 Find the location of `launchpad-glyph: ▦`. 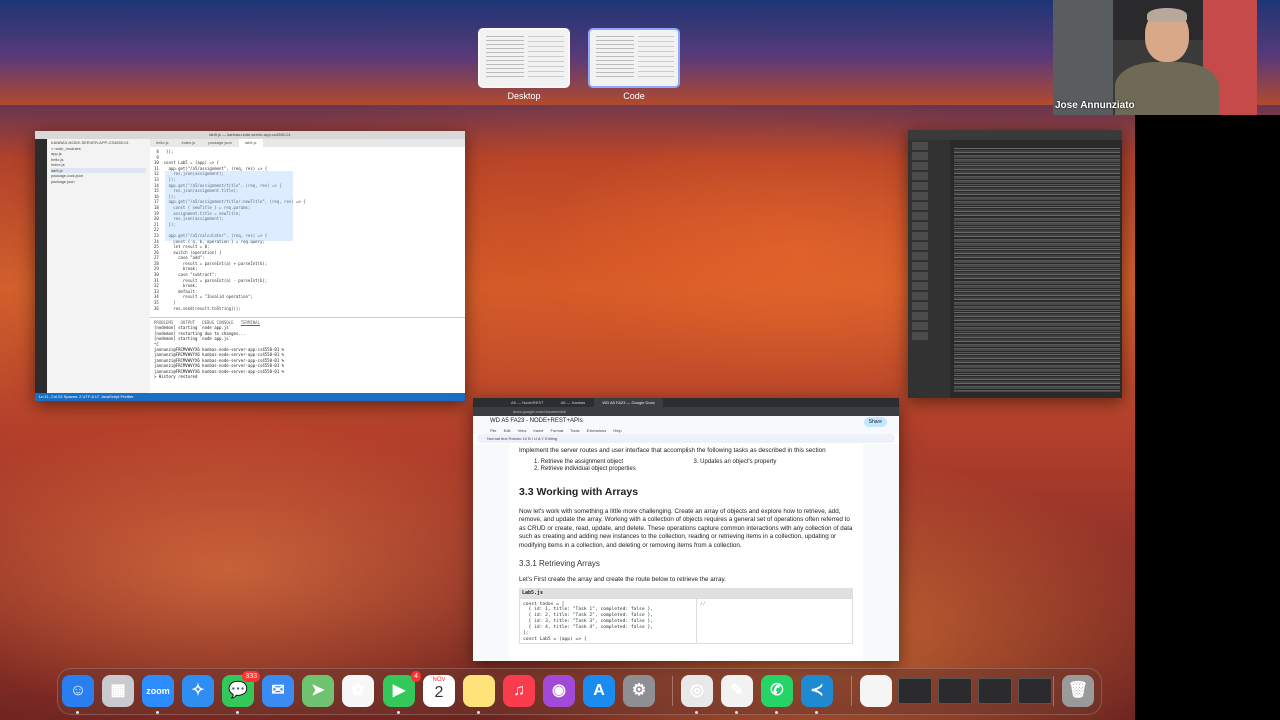

launchpad-glyph: ▦ is located at coordinates (118, 690).